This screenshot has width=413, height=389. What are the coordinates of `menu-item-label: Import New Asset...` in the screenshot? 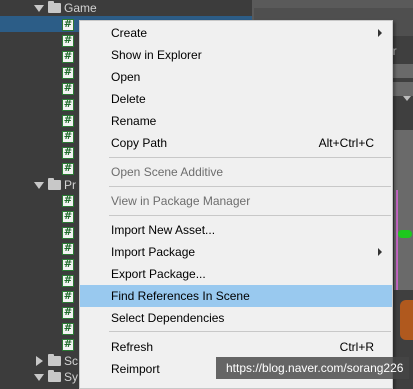 It's located at (163, 230).